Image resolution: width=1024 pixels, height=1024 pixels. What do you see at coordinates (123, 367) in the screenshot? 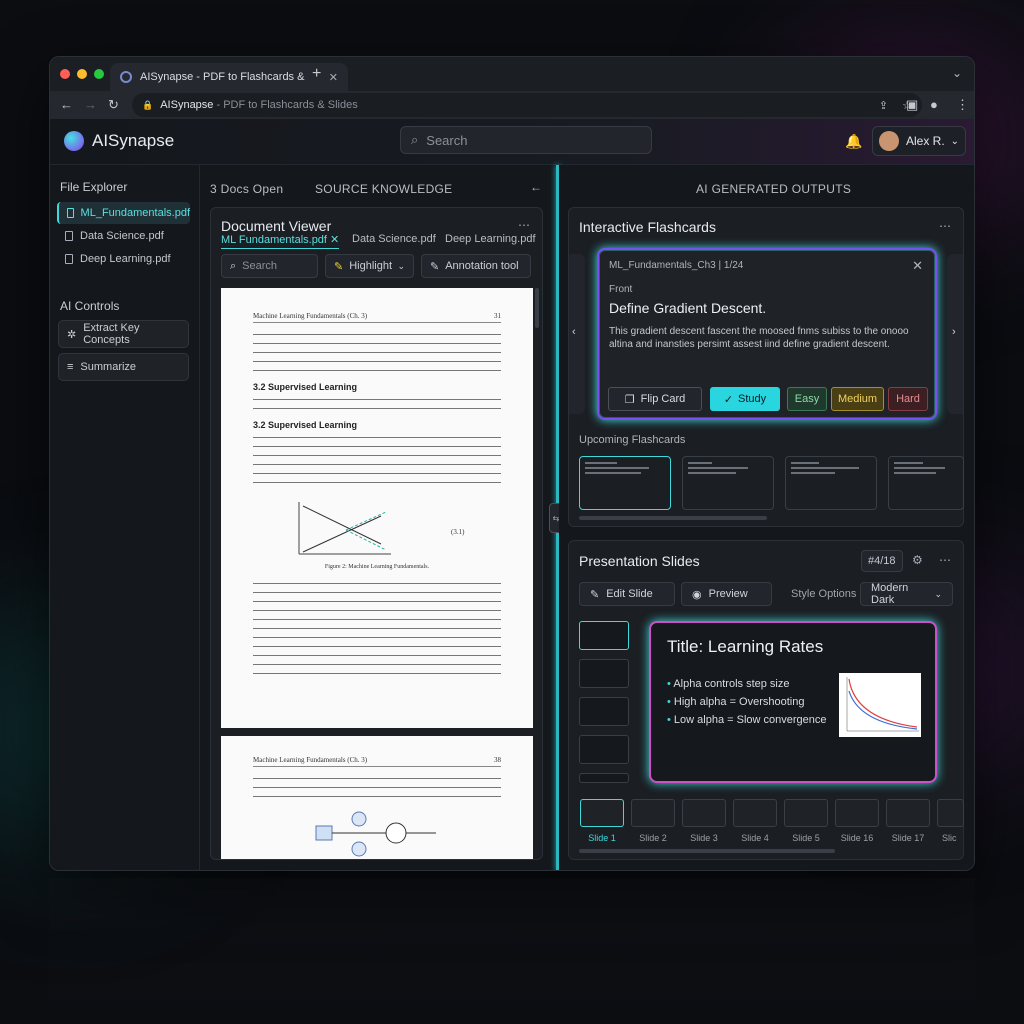
I see `summarize-button: ≡ Summarize` at bounding box center [123, 367].